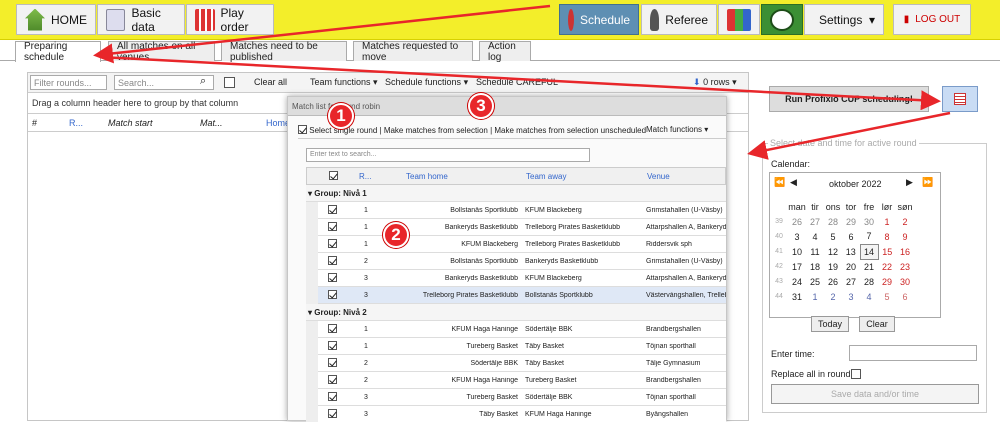  What do you see at coordinates (905, 251) in the screenshot?
I see `calendar-day: 16` at bounding box center [905, 251].